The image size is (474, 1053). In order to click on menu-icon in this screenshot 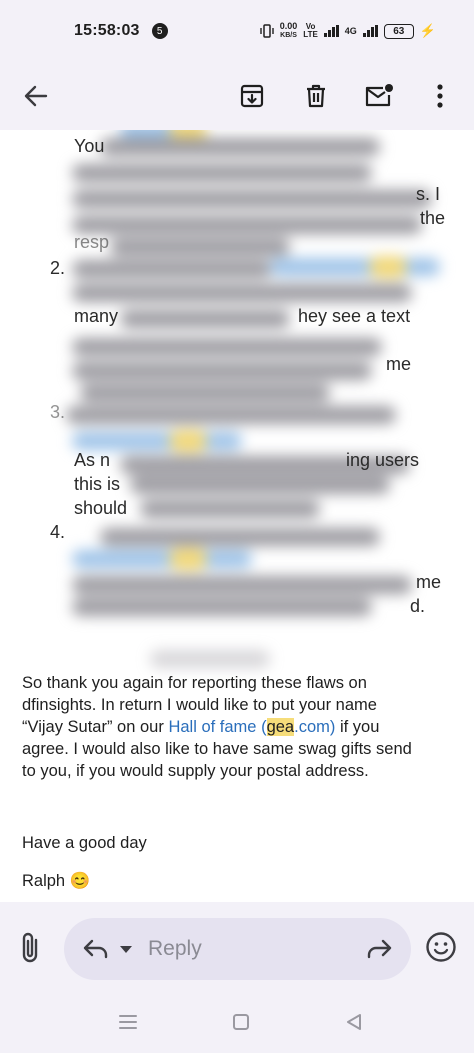, I will do `click(128, 1022)`.